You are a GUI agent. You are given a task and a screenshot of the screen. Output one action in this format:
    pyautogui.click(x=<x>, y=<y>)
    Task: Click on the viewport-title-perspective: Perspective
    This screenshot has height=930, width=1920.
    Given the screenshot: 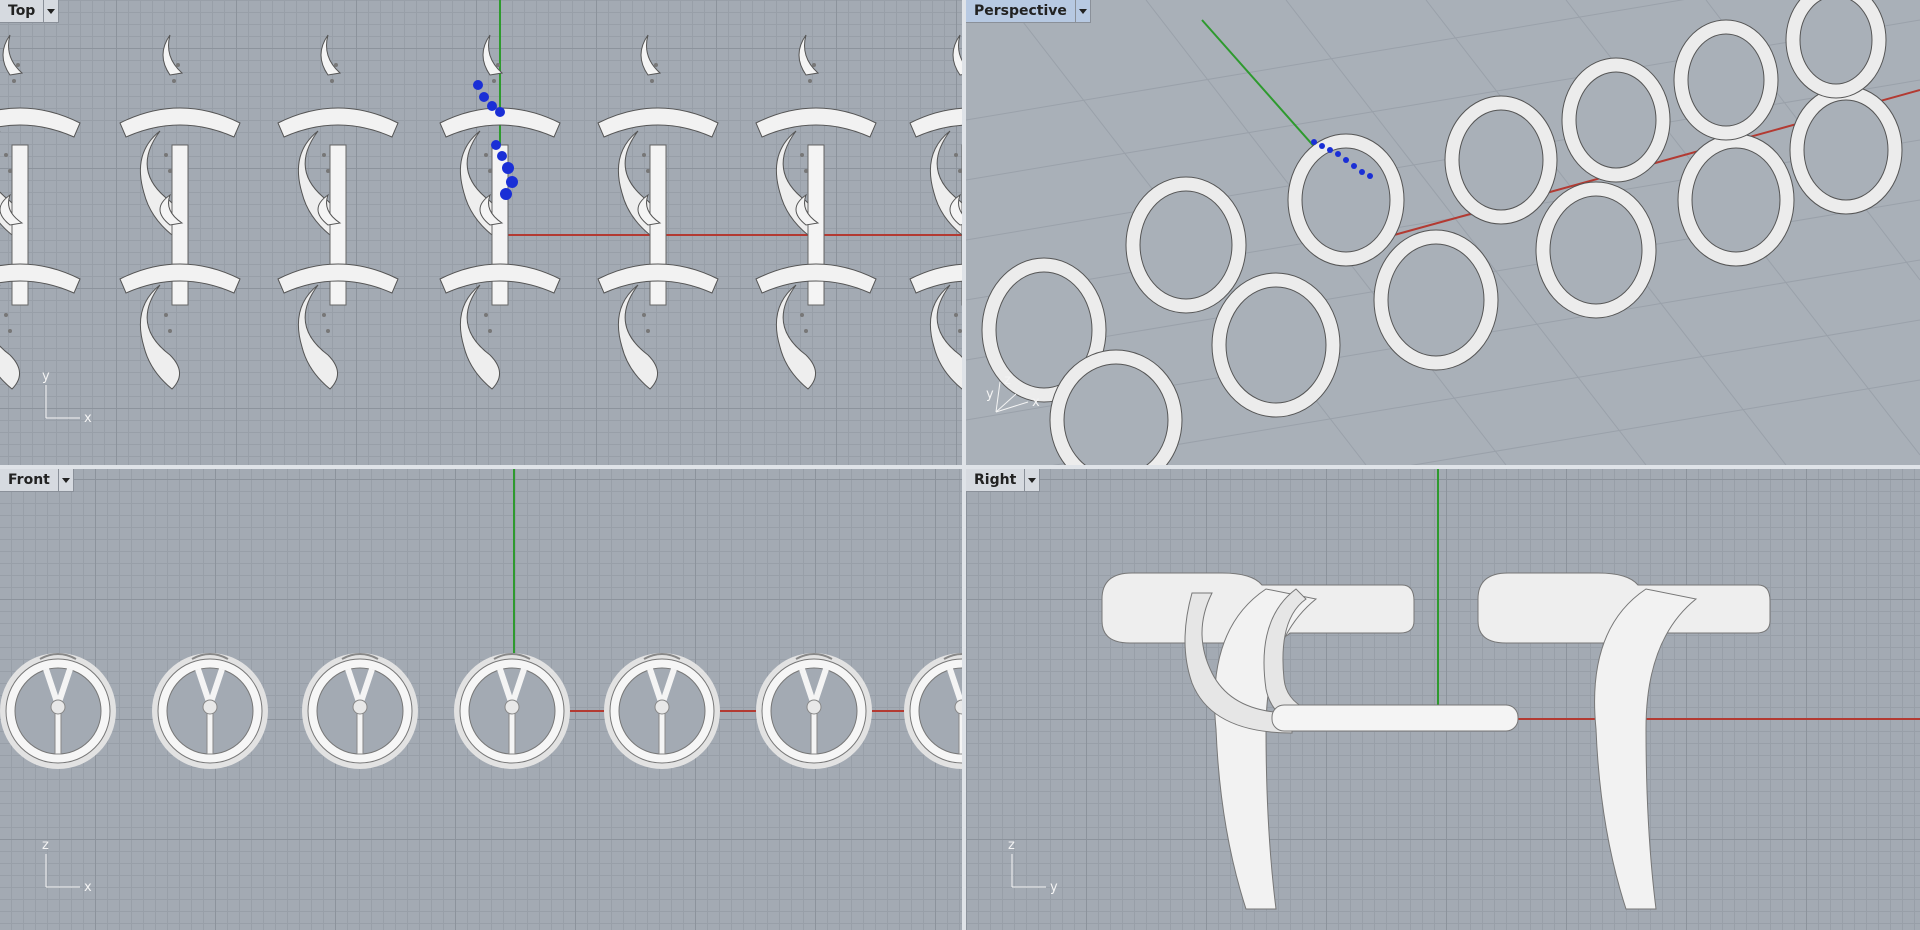 What is the action you would take?
    pyautogui.click(x=1020, y=11)
    